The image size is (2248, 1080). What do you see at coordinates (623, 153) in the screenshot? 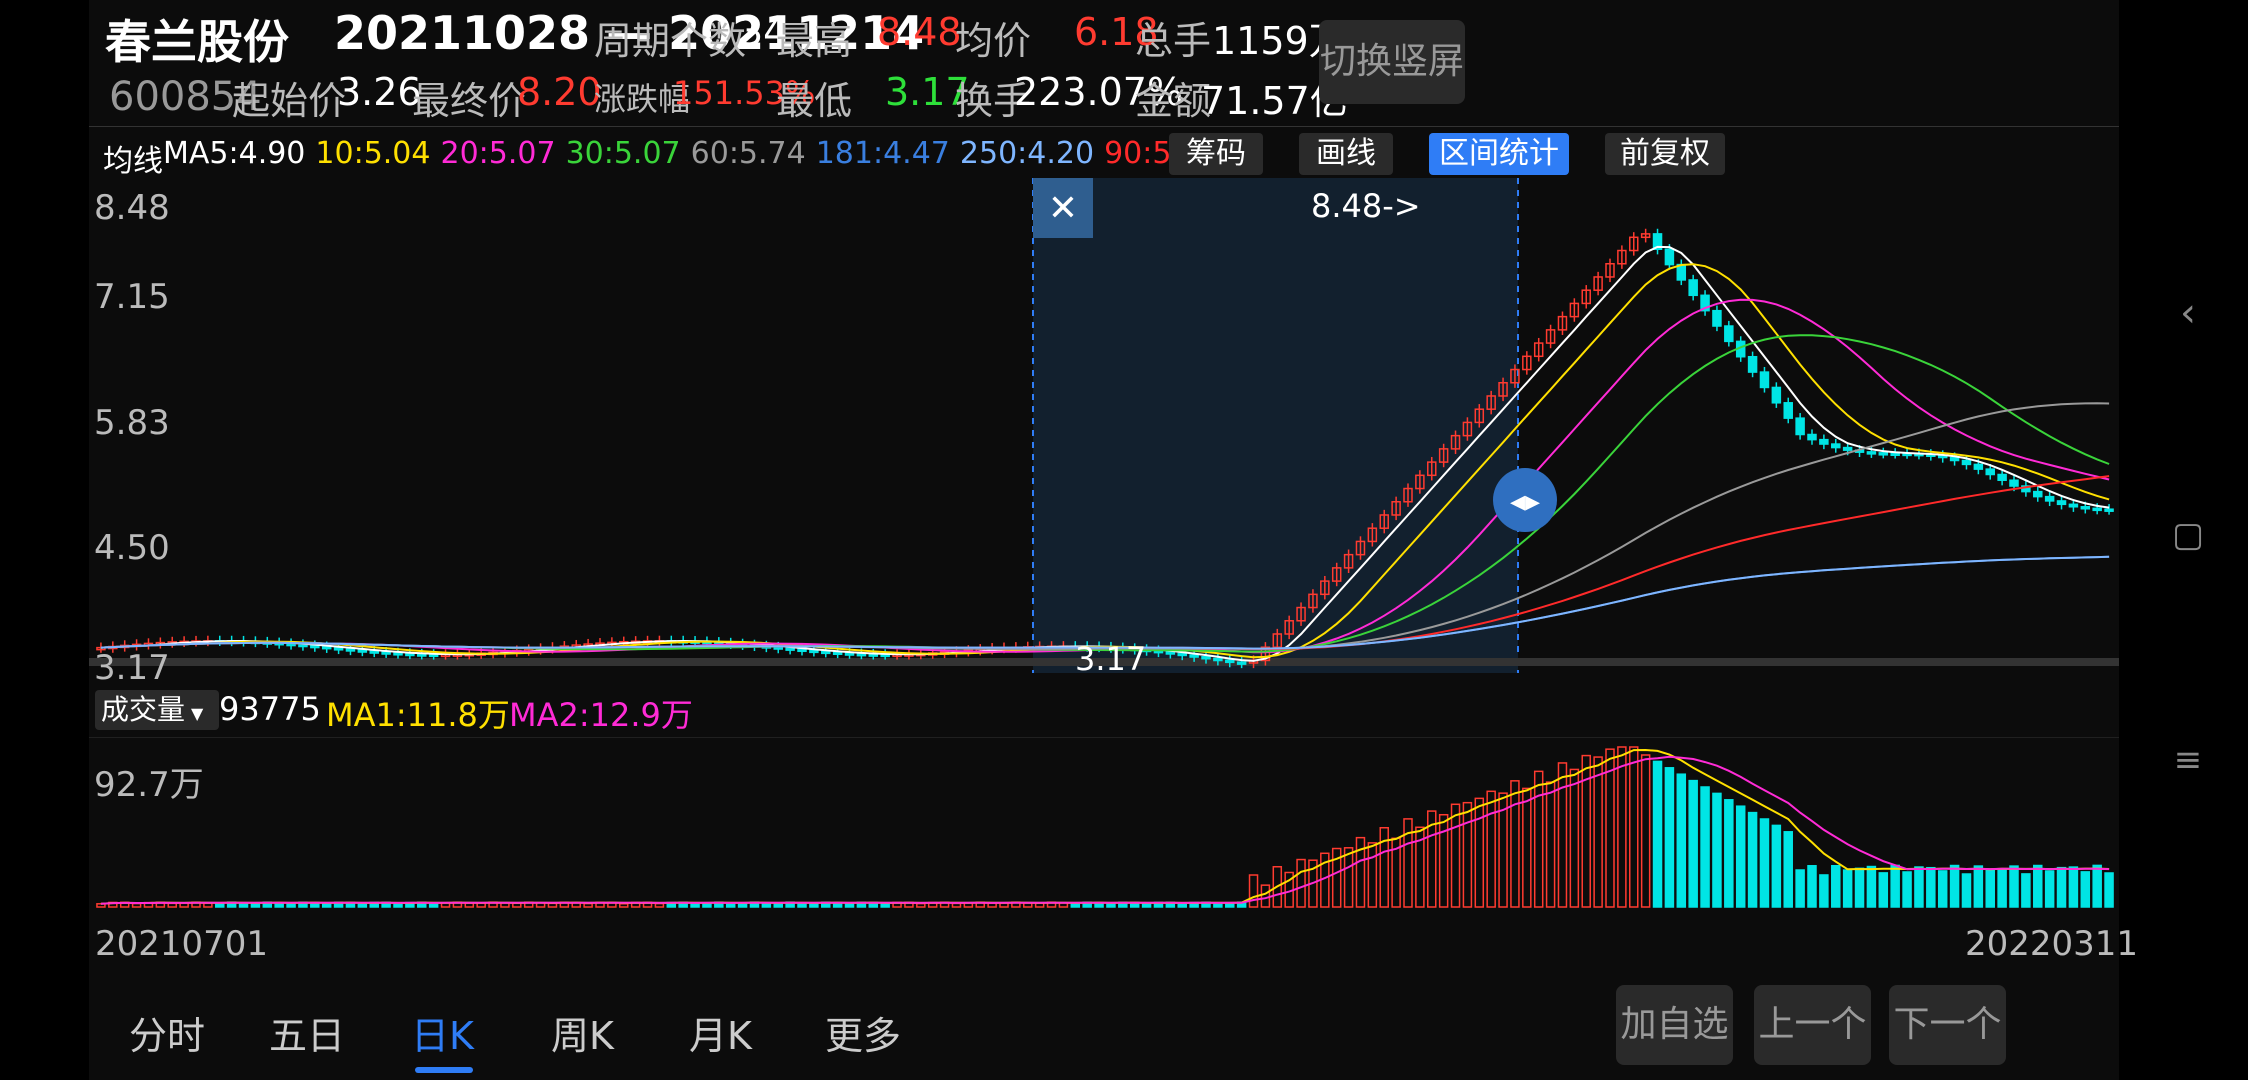
I see `ma-value-3: 30:5.07` at bounding box center [623, 153].